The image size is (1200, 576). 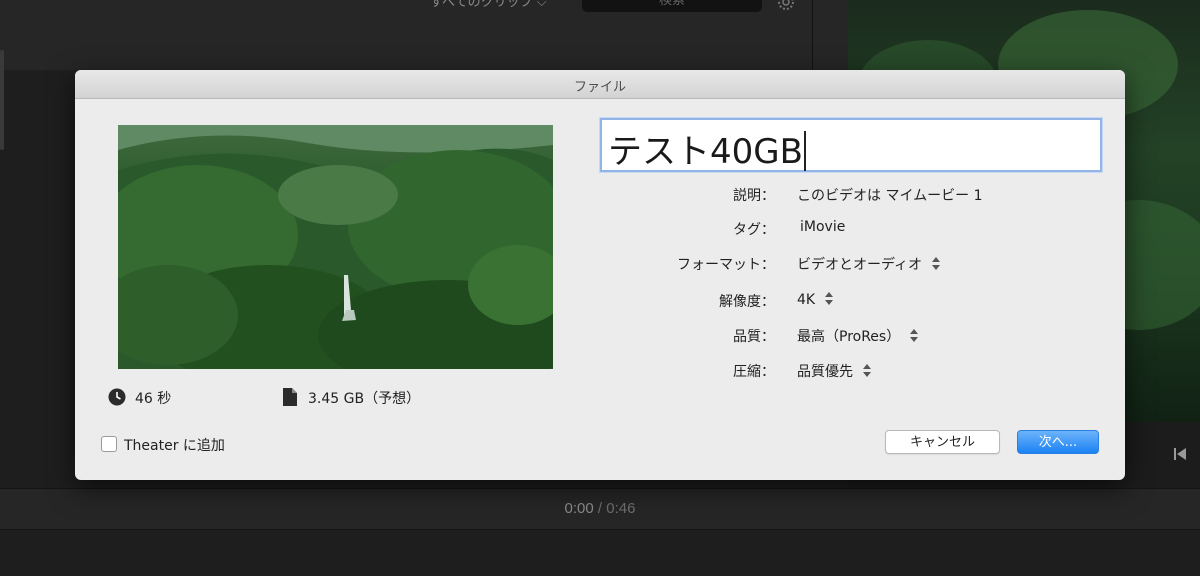 I want to click on tags-label: タグ：, so click(x=754, y=230).